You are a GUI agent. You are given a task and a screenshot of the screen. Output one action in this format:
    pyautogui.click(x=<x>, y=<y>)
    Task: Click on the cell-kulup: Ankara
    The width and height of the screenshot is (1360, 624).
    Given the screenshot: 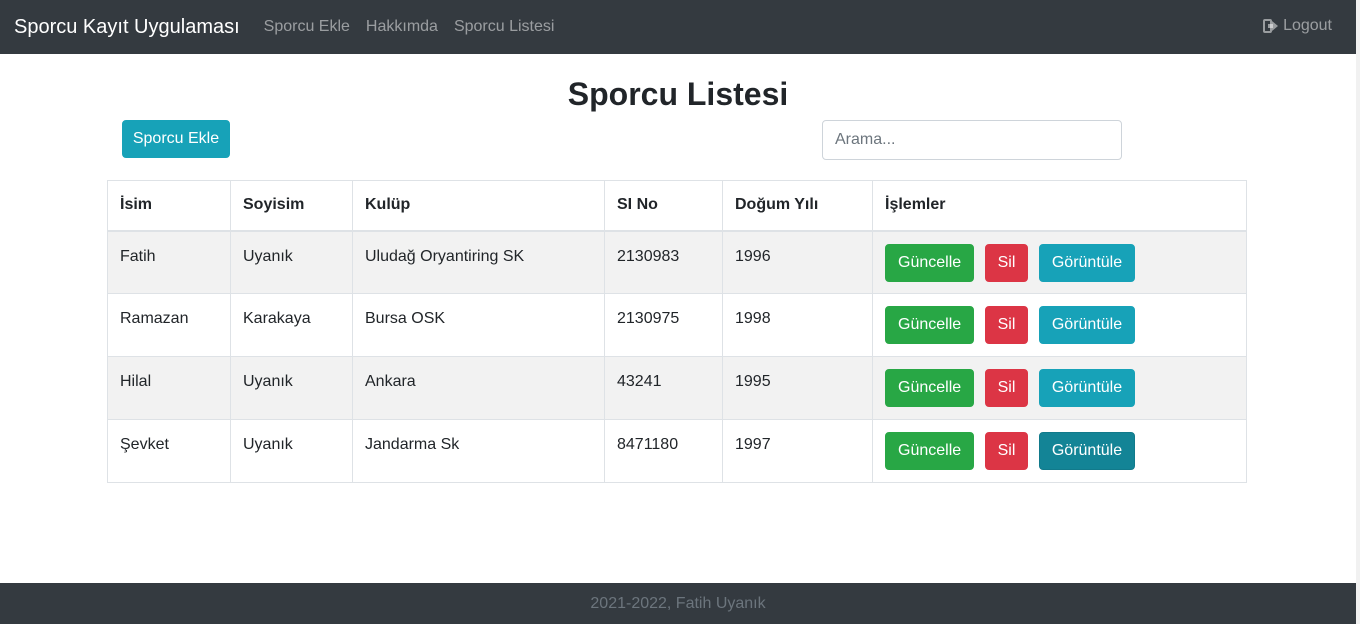 What is the action you would take?
    pyautogui.click(x=478, y=388)
    